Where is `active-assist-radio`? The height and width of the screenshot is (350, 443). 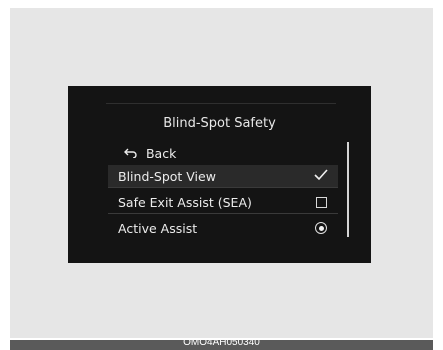 active-assist-radio is located at coordinates (321, 228).